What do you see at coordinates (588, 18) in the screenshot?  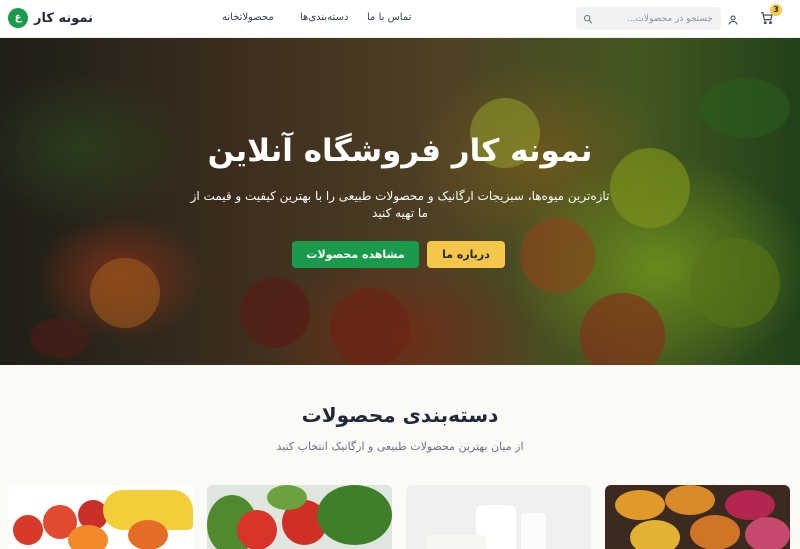 I see `search-icon` at bounding box center [588, 18].